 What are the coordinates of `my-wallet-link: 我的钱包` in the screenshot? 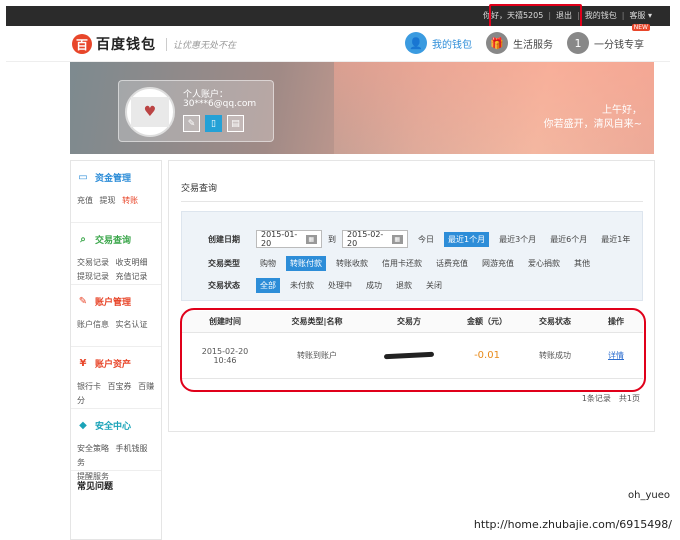 It's located at (601, 15).